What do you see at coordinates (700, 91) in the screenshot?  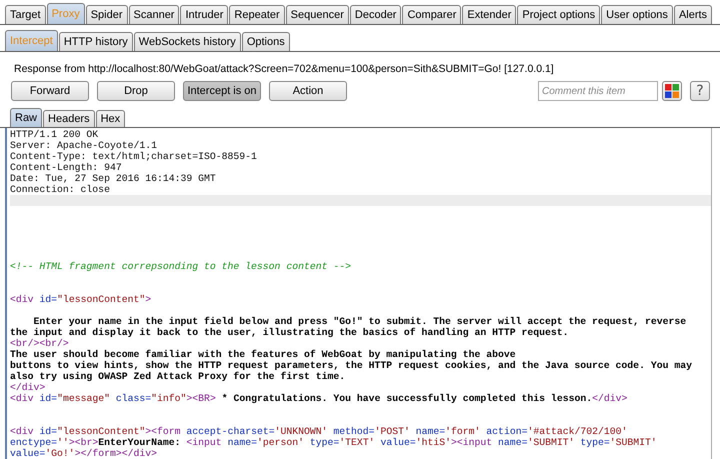 I see `help-button: ?` at bounding box center [700, 91].